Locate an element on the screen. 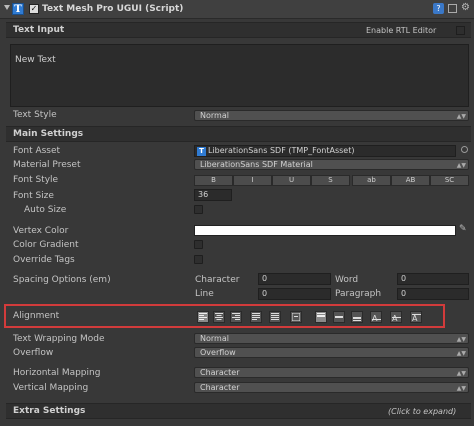 The image size is (474, 426). align-geometry-center-icon is located at coordinates (296, 317).